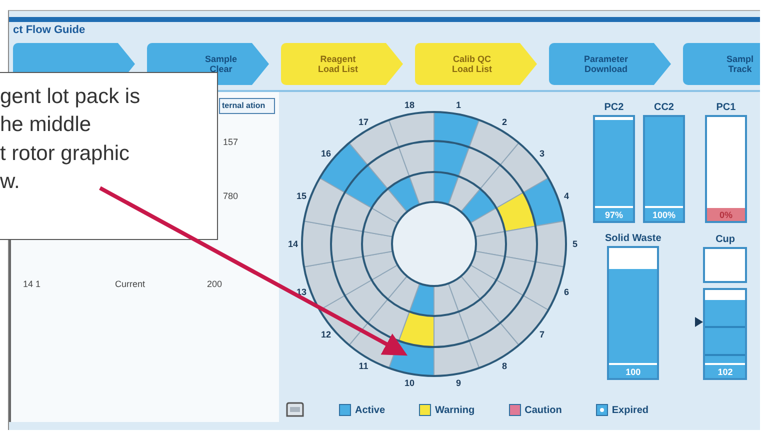 The width and height of the screenshot is (767, 431). I want to click on tray-icon, so click(295, 410).